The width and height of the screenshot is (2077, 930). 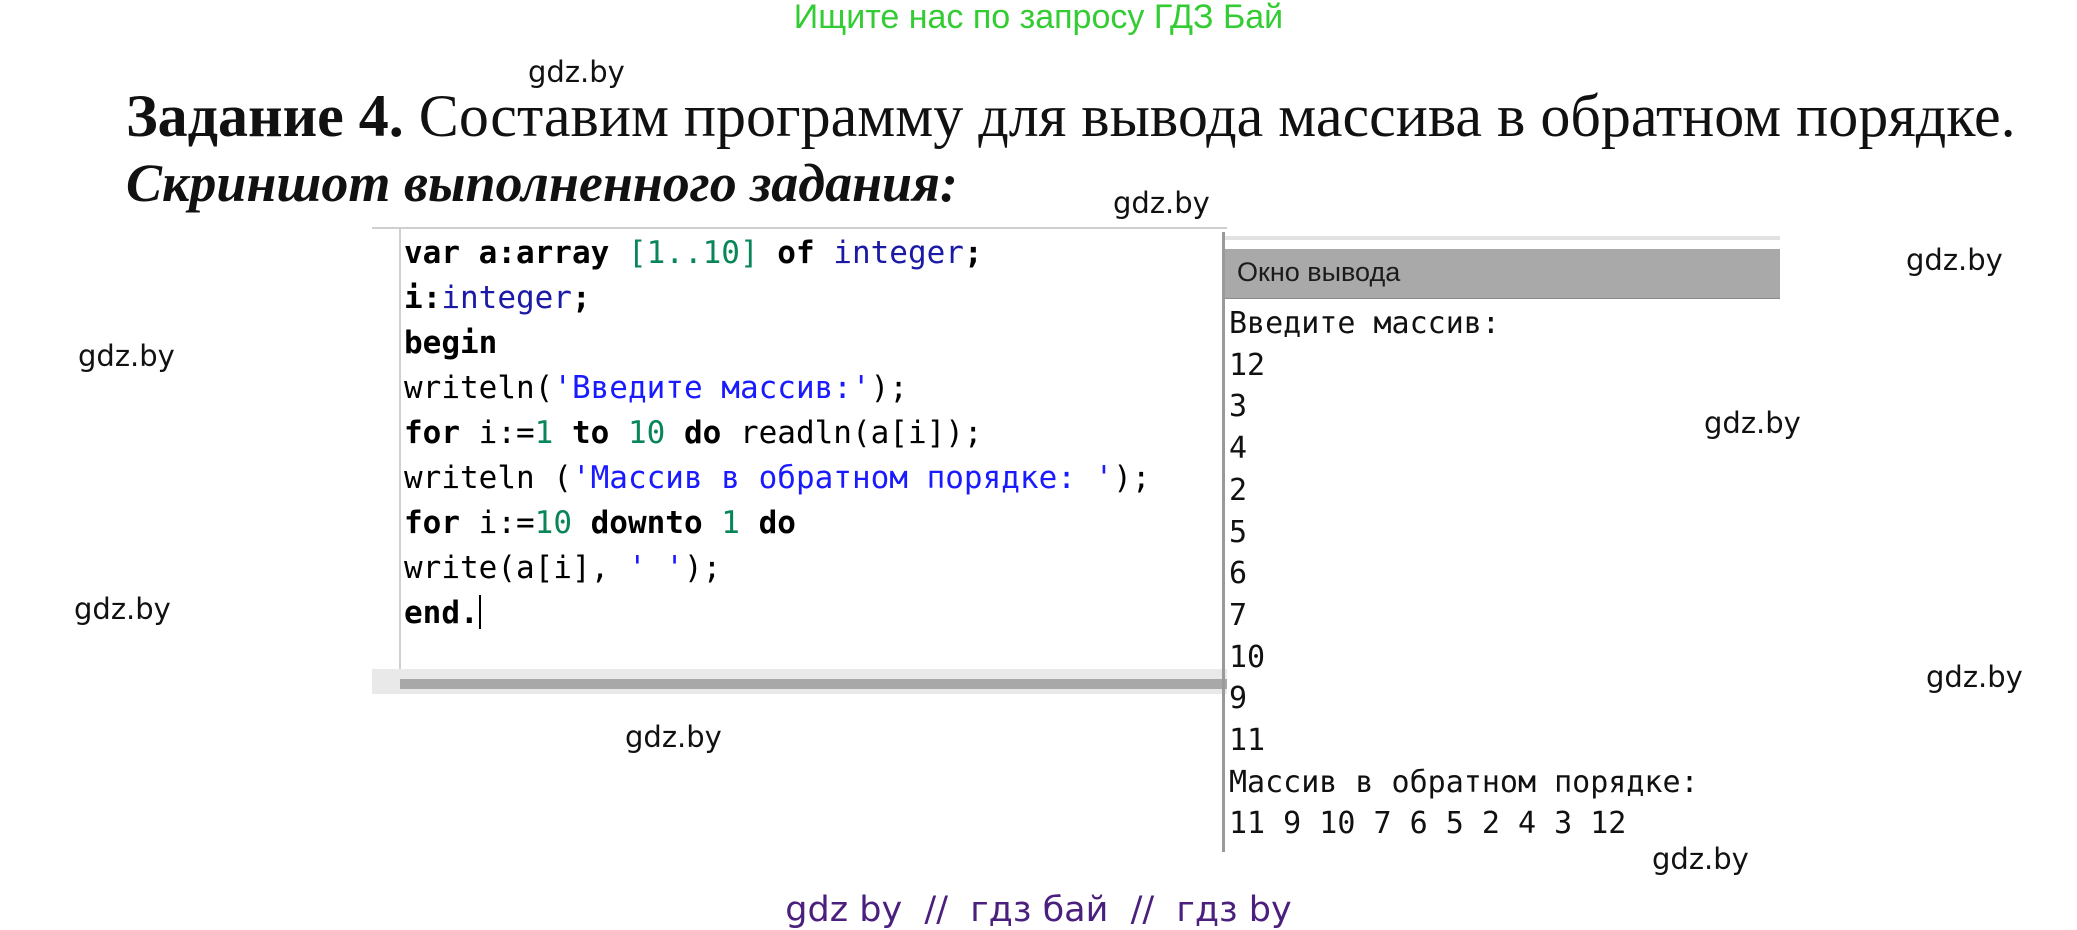 What do you see at coordinates (423, 298) in the screenshot?
I see `code-token: i:` at bounding box center [423, 298].